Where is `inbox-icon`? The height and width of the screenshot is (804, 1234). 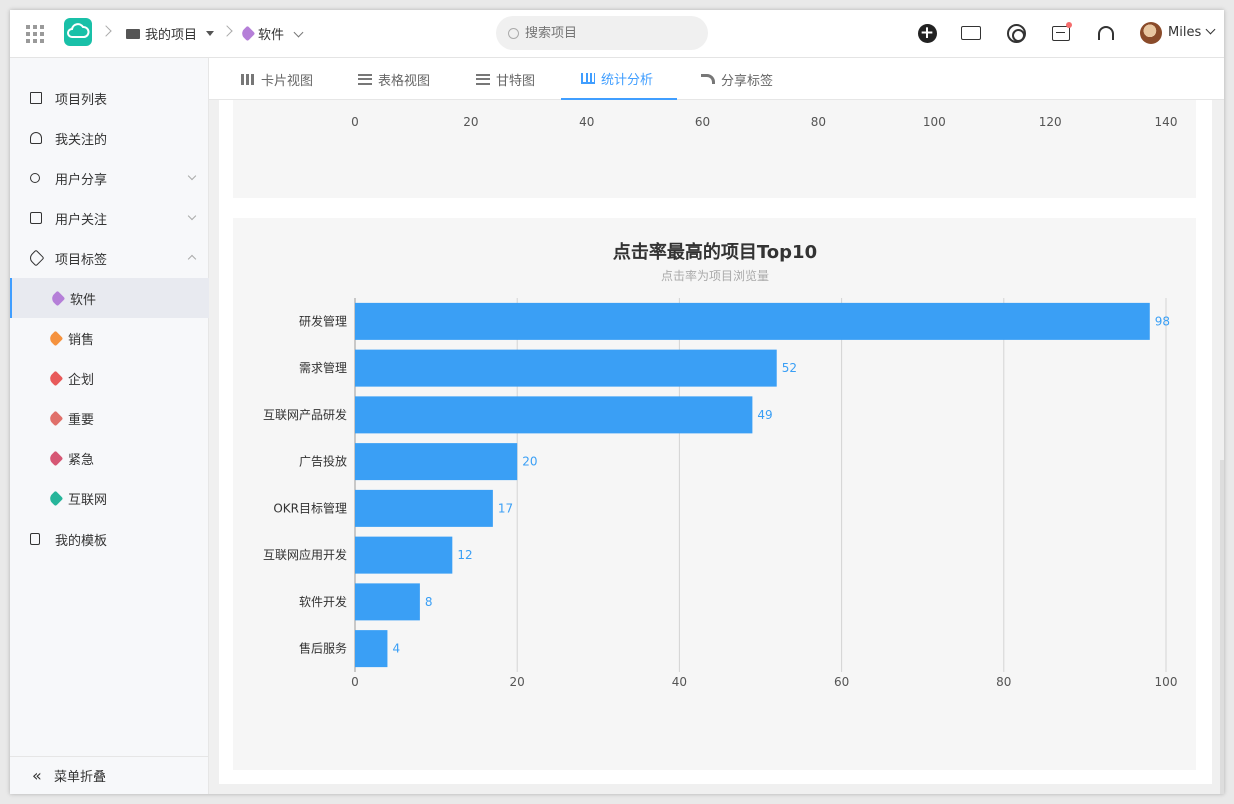 inbox-icon is located at coordinates (1061, 33).